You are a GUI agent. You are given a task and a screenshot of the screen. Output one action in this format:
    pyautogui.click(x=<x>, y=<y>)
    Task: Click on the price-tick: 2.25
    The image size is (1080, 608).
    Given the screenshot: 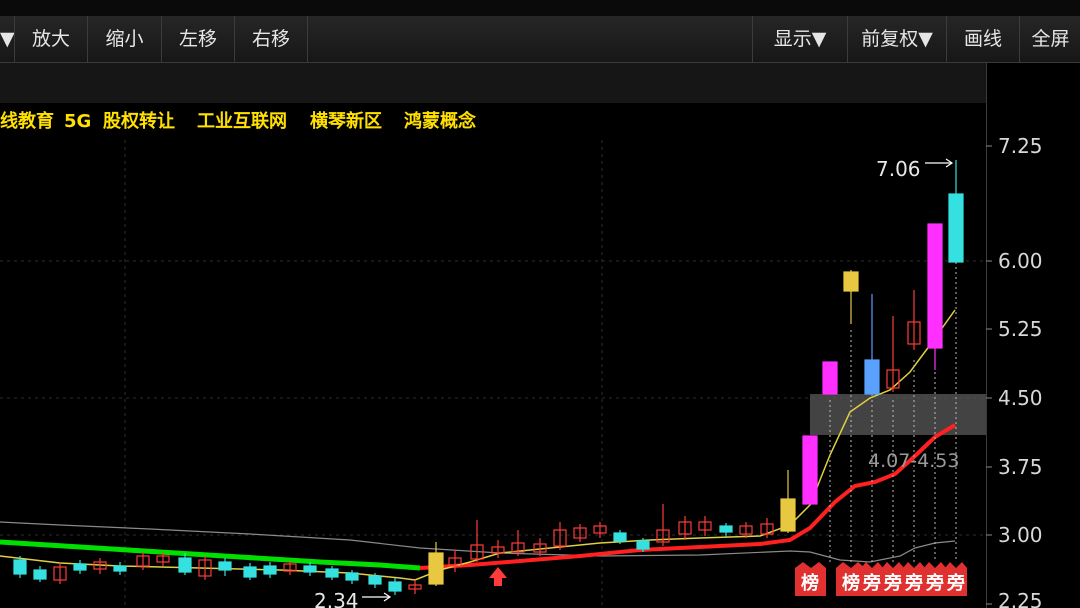 What is the action you would take?
    pyautogui.click(x=1020, y=598)
    